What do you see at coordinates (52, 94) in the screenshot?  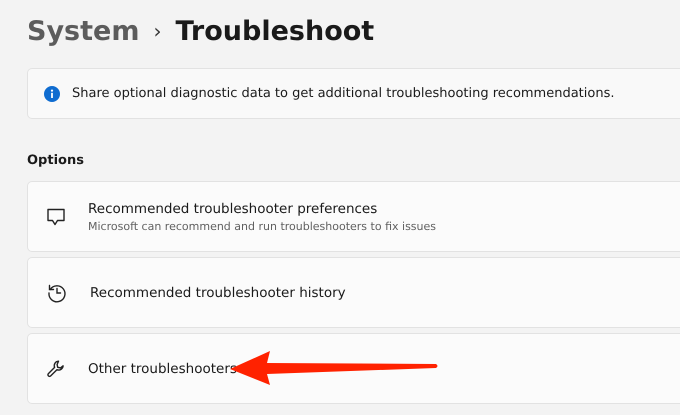 I see `info-icon` at bounding box center [52, 94].